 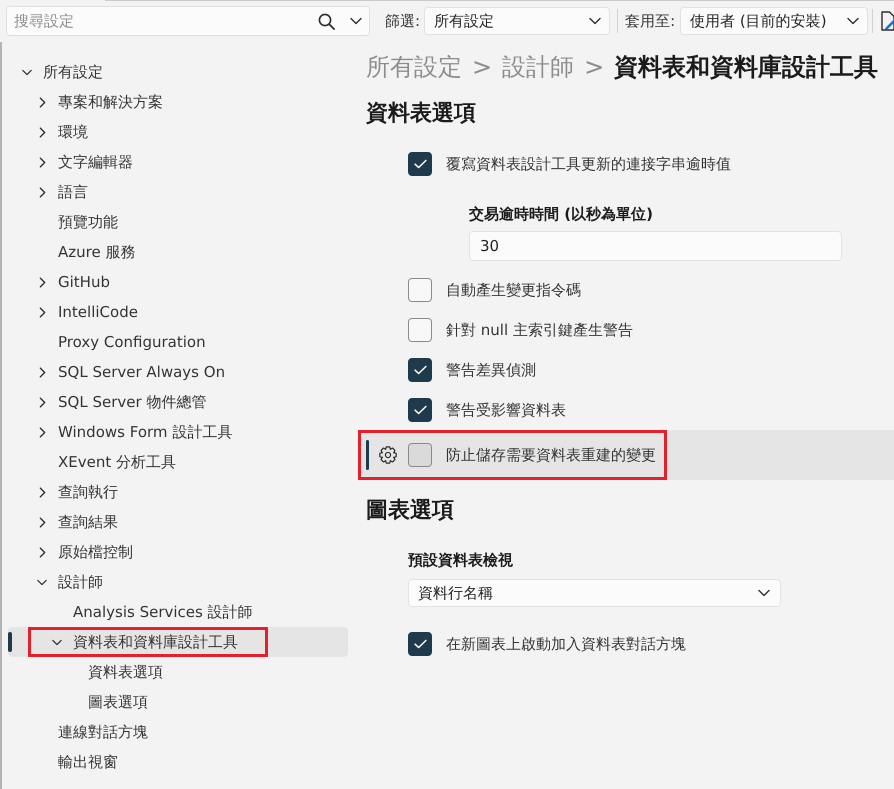 I want to click on tree-item: 所有設定, so click(x=178, y=72).